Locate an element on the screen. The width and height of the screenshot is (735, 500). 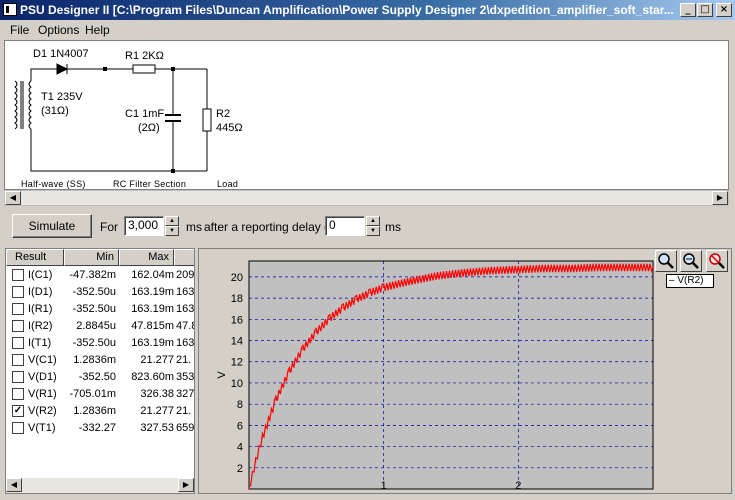
table-row: V(D1) -352.50 823.60m 353 is located at coordinates (100, 377).